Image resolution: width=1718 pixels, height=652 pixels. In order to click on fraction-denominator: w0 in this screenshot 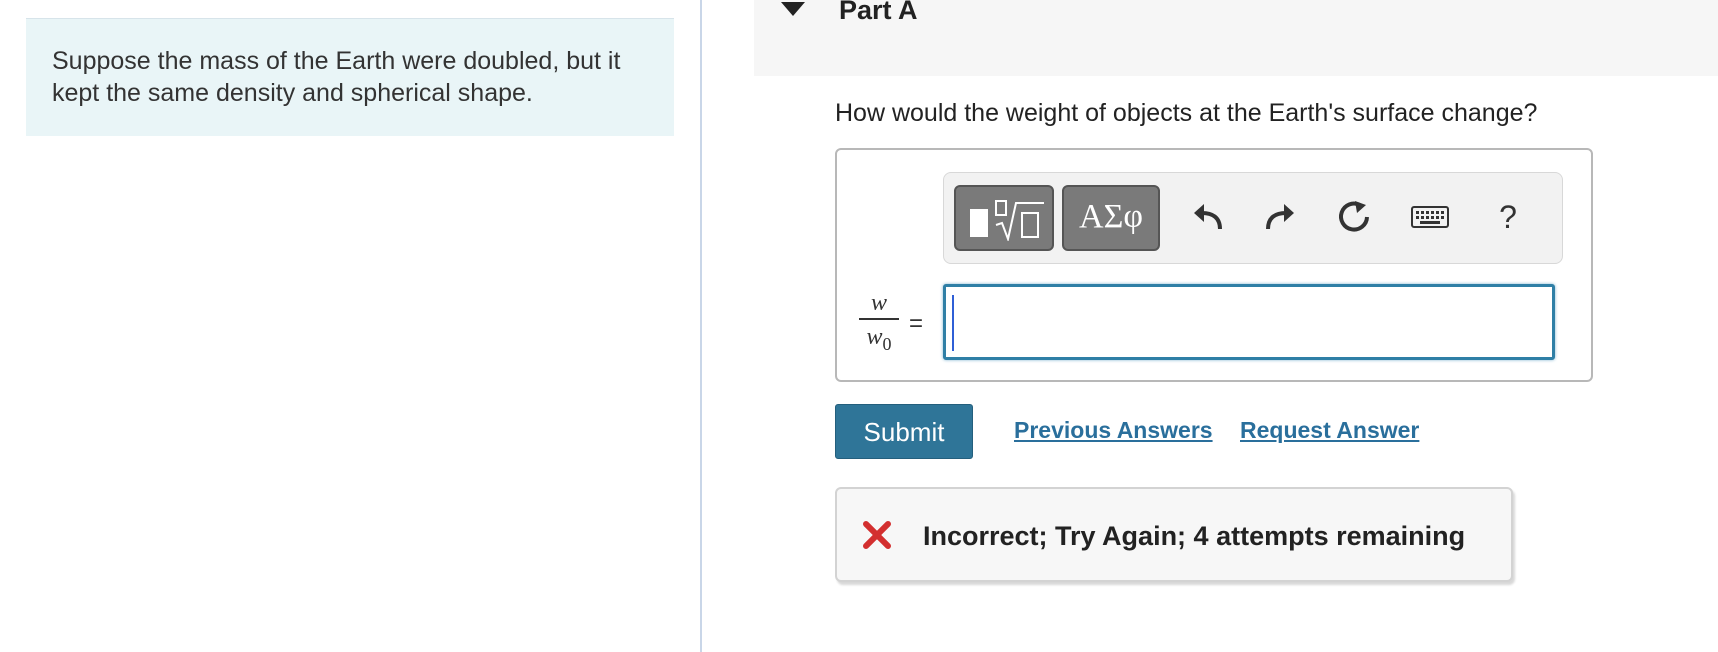, I will do `click(879, 340)`.